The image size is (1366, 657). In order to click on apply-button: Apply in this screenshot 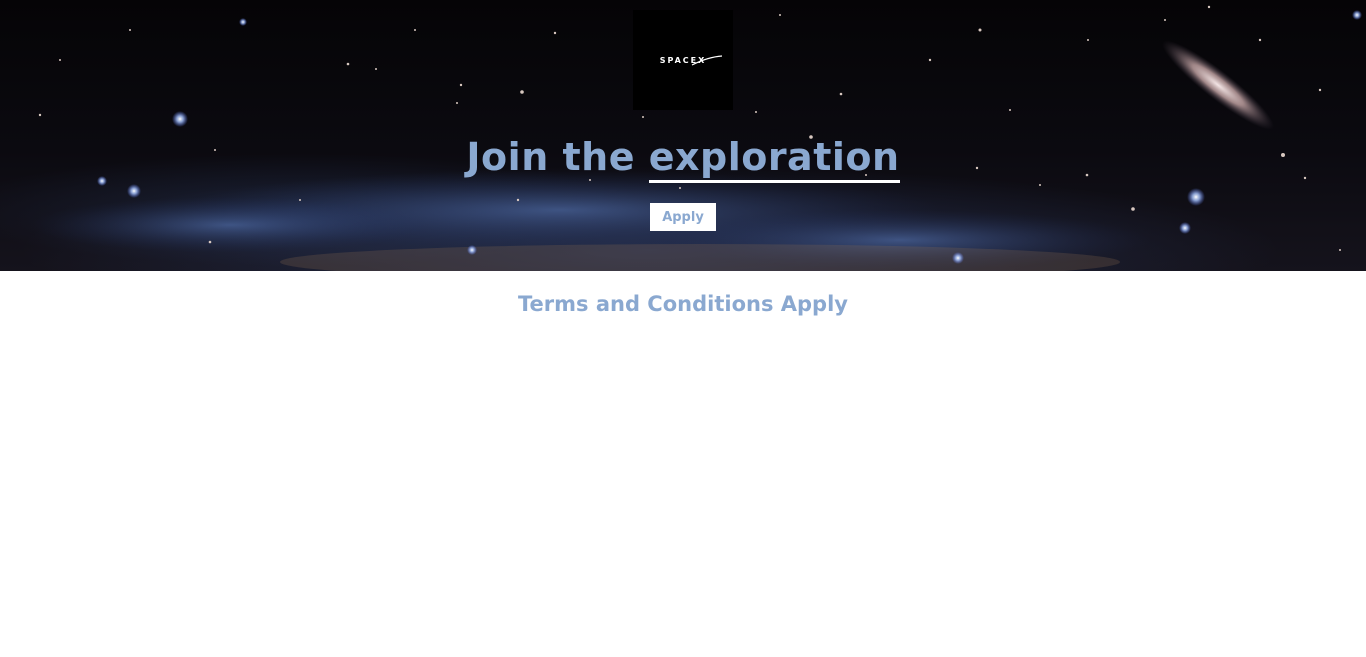, I will do `click(683, 217)`.